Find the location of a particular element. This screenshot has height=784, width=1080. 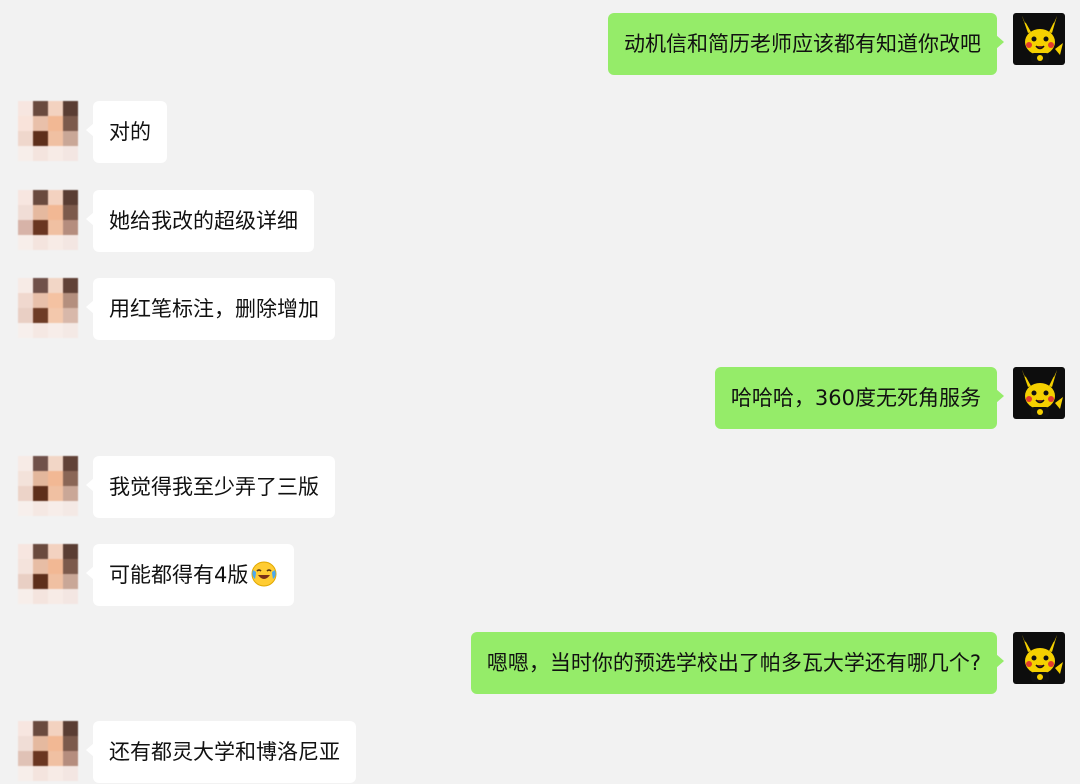

message-sent: 哈哈哈，360度无死角服务 is located at coordinates (889, 398).